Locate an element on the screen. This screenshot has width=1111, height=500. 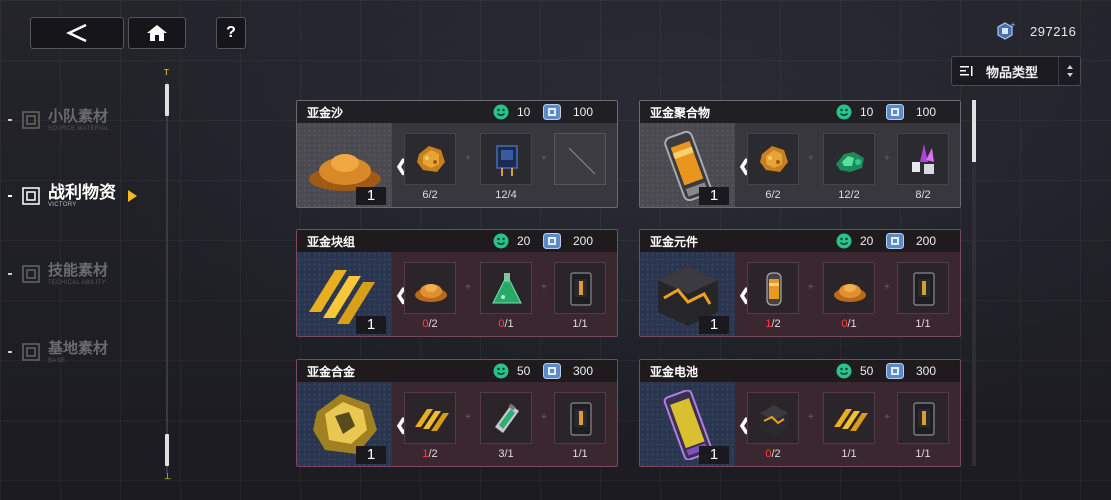
recipe-cost: 50 300 is located at coordinates (894, 371).